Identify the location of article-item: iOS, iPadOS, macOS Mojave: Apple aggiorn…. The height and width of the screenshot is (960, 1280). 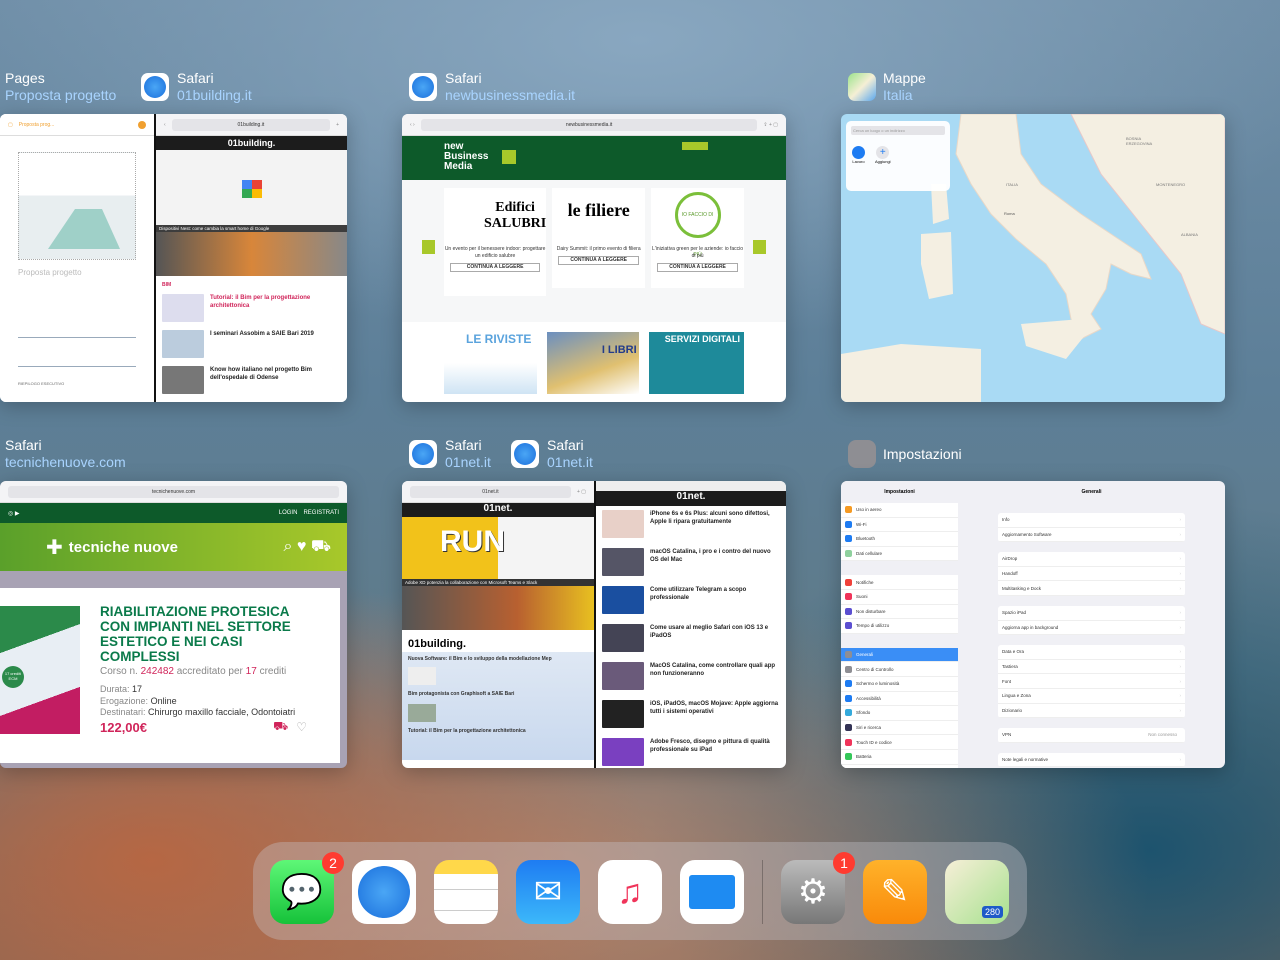
(691, 715).